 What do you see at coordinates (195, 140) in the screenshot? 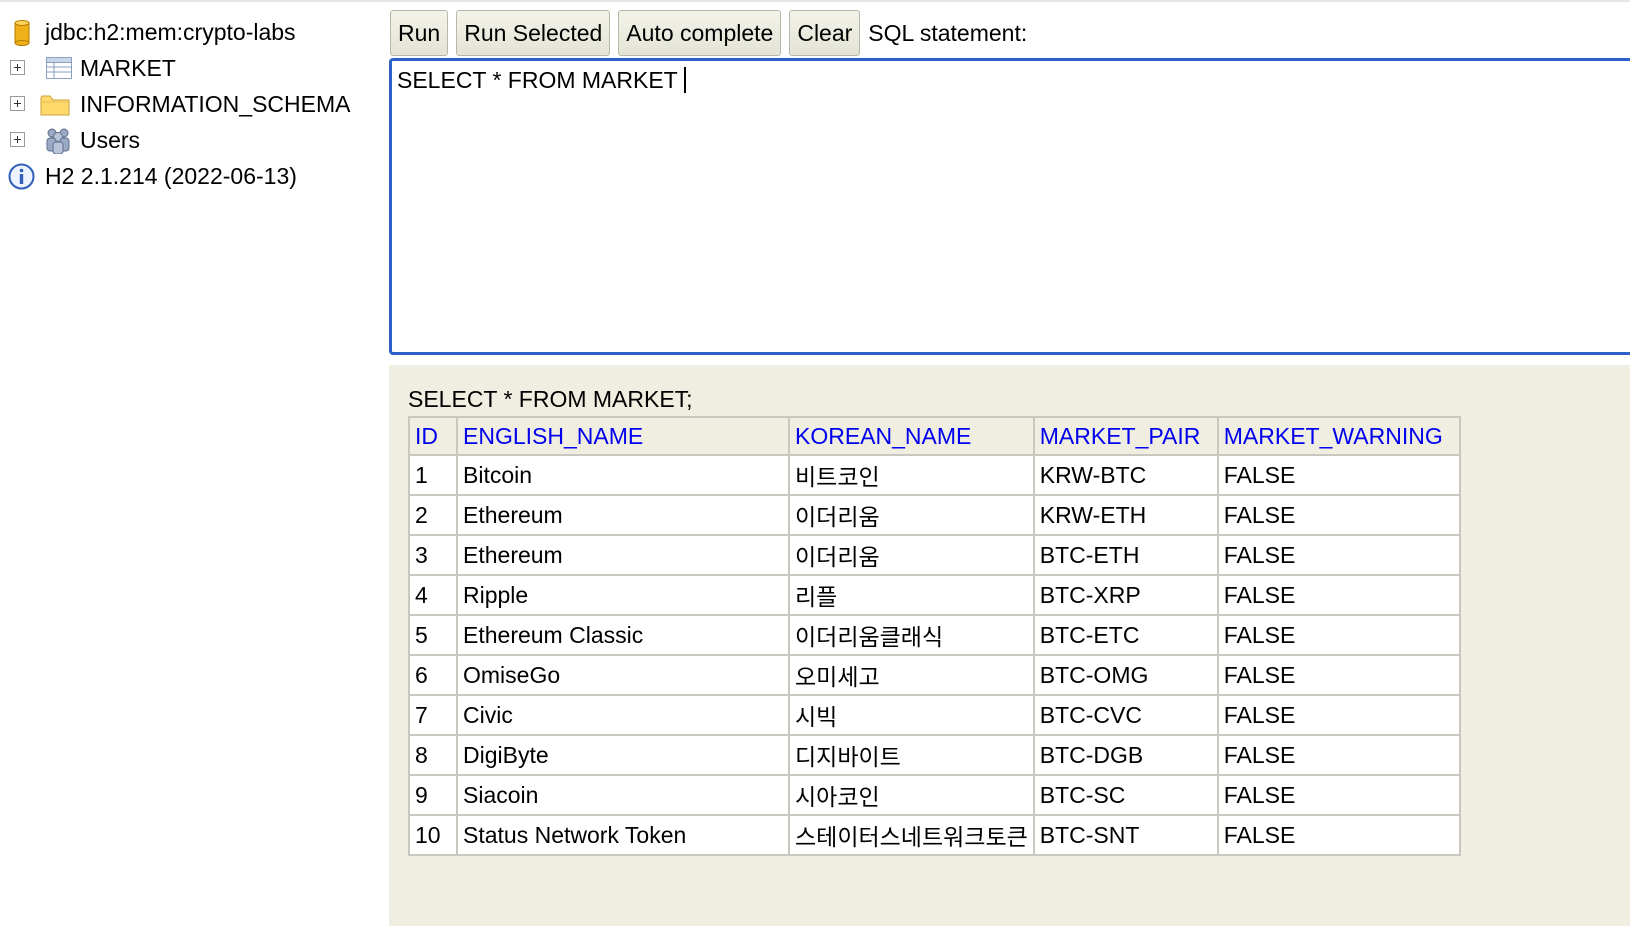
I see `tree-item-users: Users` at bounding box center [195, 140].